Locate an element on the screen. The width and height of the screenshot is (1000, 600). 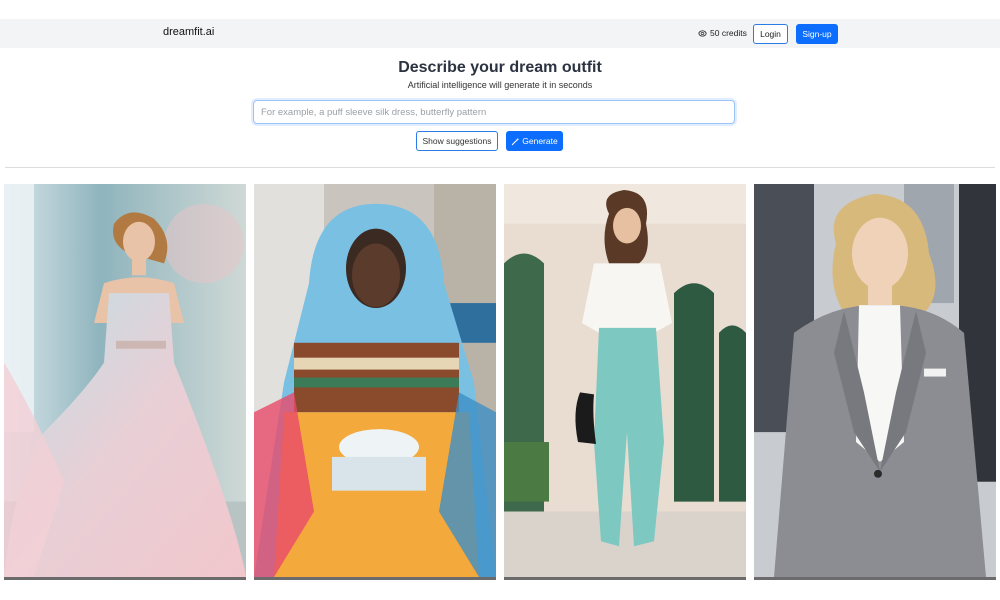
credits-display: 50 credits is located at coordinates (722, 33).